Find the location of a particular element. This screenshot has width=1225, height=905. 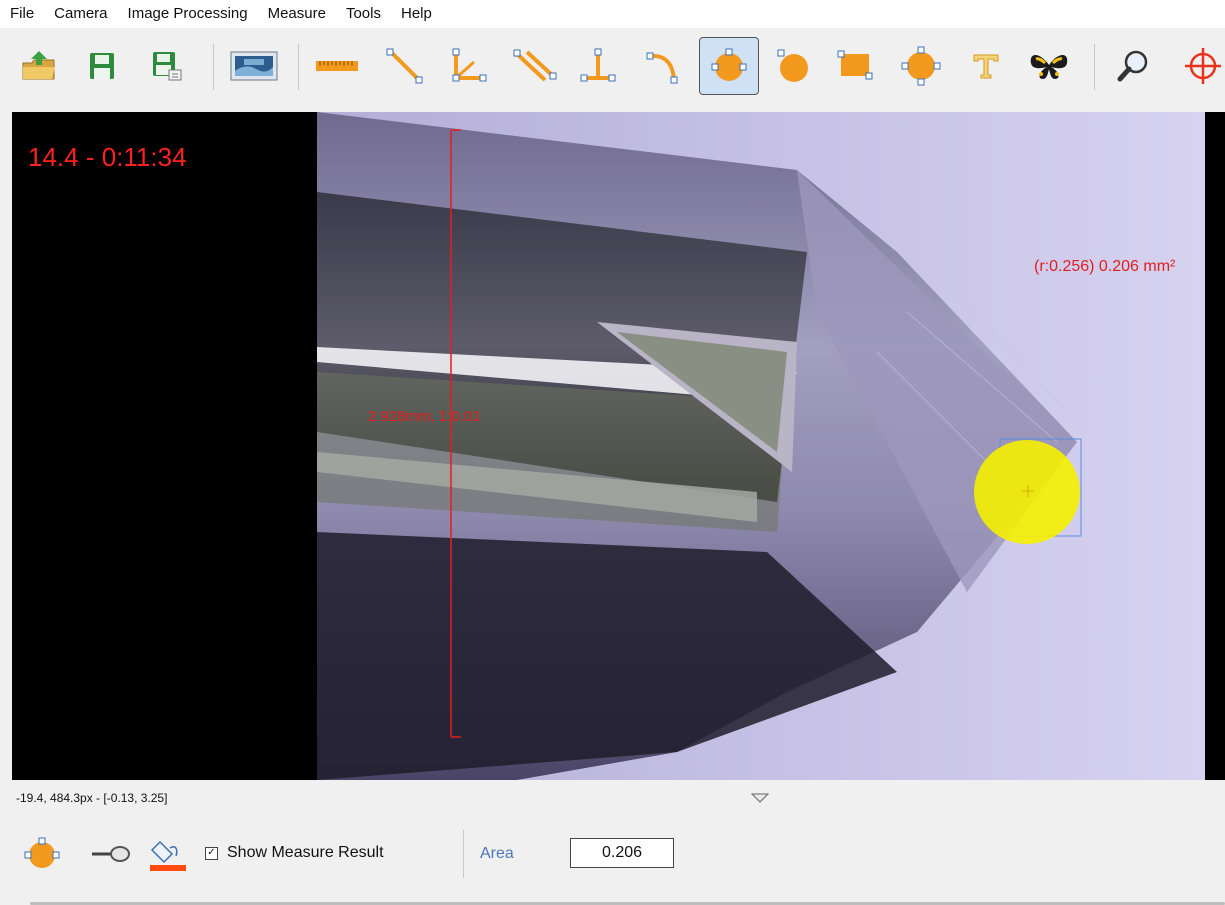

pin-icon is located at coordinates (111, 854).